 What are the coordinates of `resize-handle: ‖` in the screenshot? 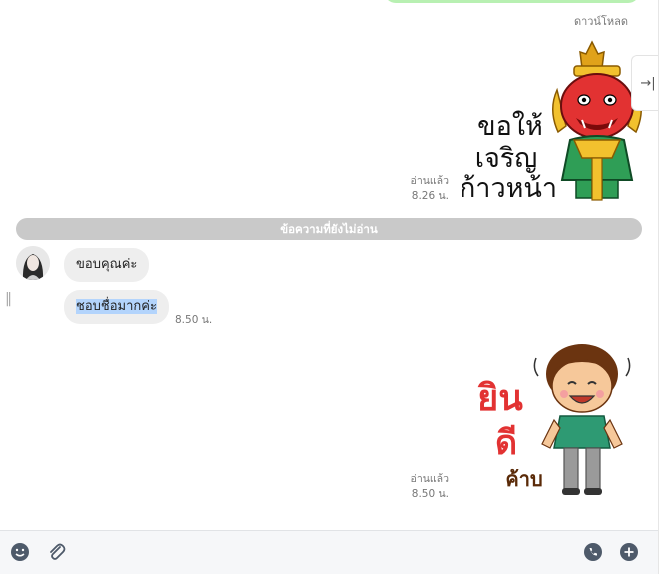 It's located at (8, 299).